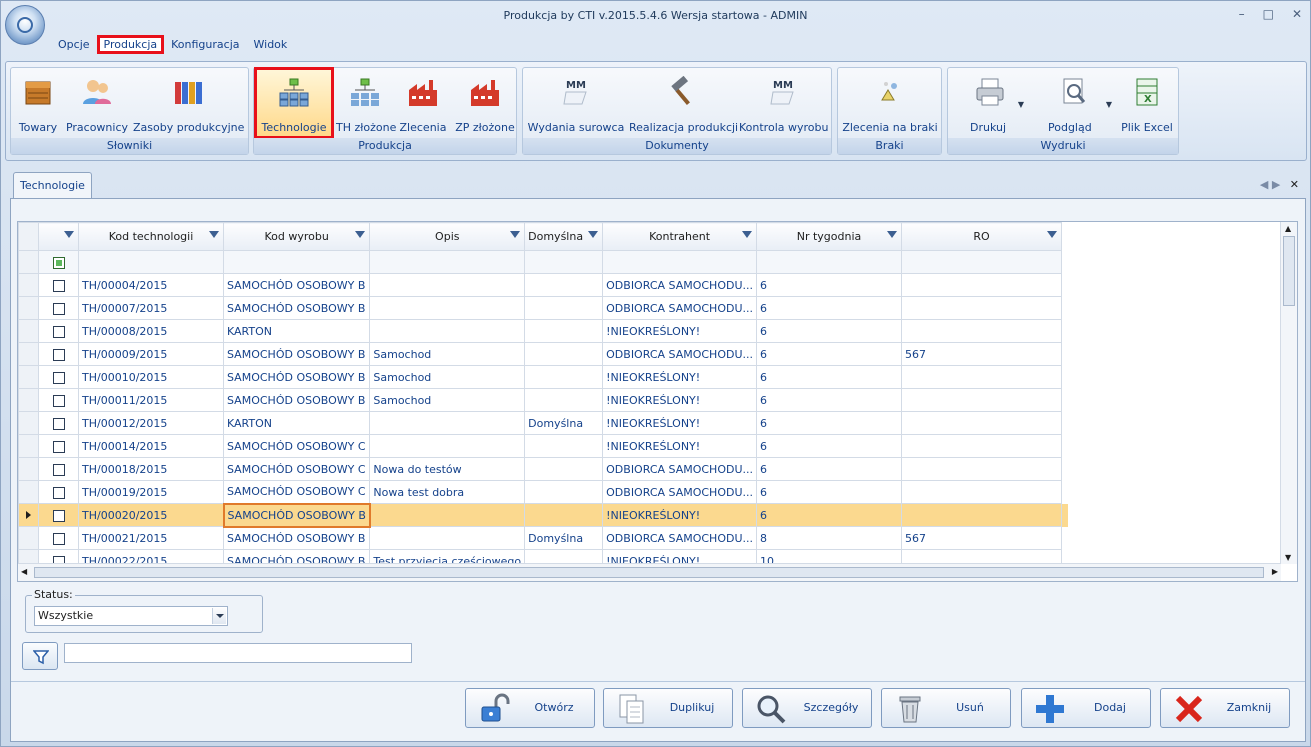 This screenshot has height=747, width=1311. What do you see at coordinates (74, 44) in the screenshot?
I see `menu-opcje: Opcje` at bounding box center [74, 44].